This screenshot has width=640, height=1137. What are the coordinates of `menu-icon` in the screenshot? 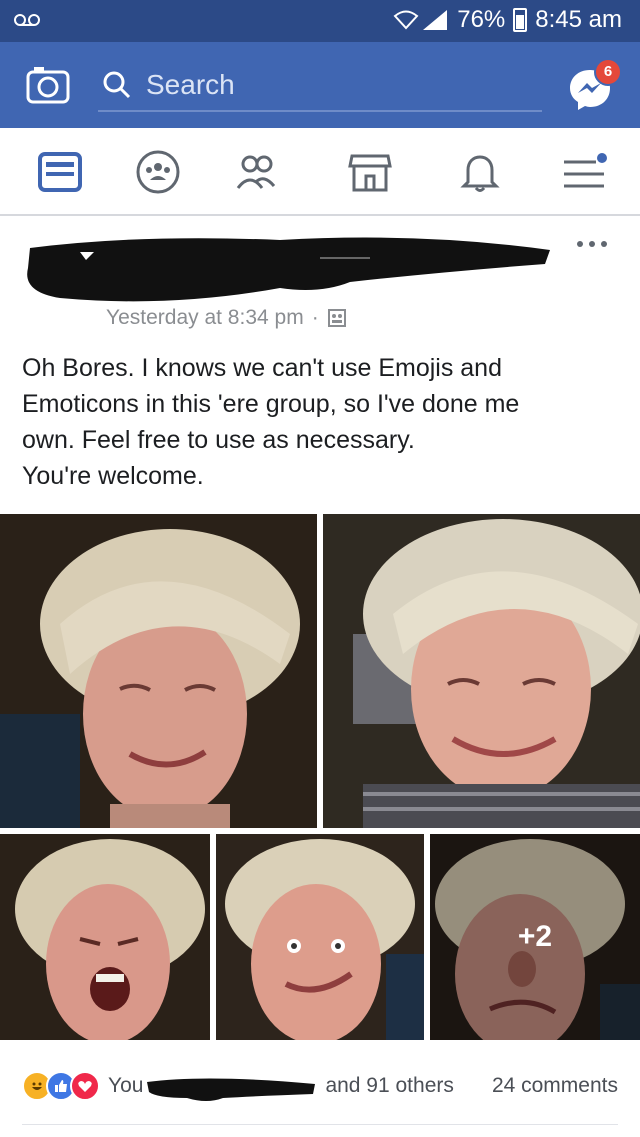 It's located at (585, 170).